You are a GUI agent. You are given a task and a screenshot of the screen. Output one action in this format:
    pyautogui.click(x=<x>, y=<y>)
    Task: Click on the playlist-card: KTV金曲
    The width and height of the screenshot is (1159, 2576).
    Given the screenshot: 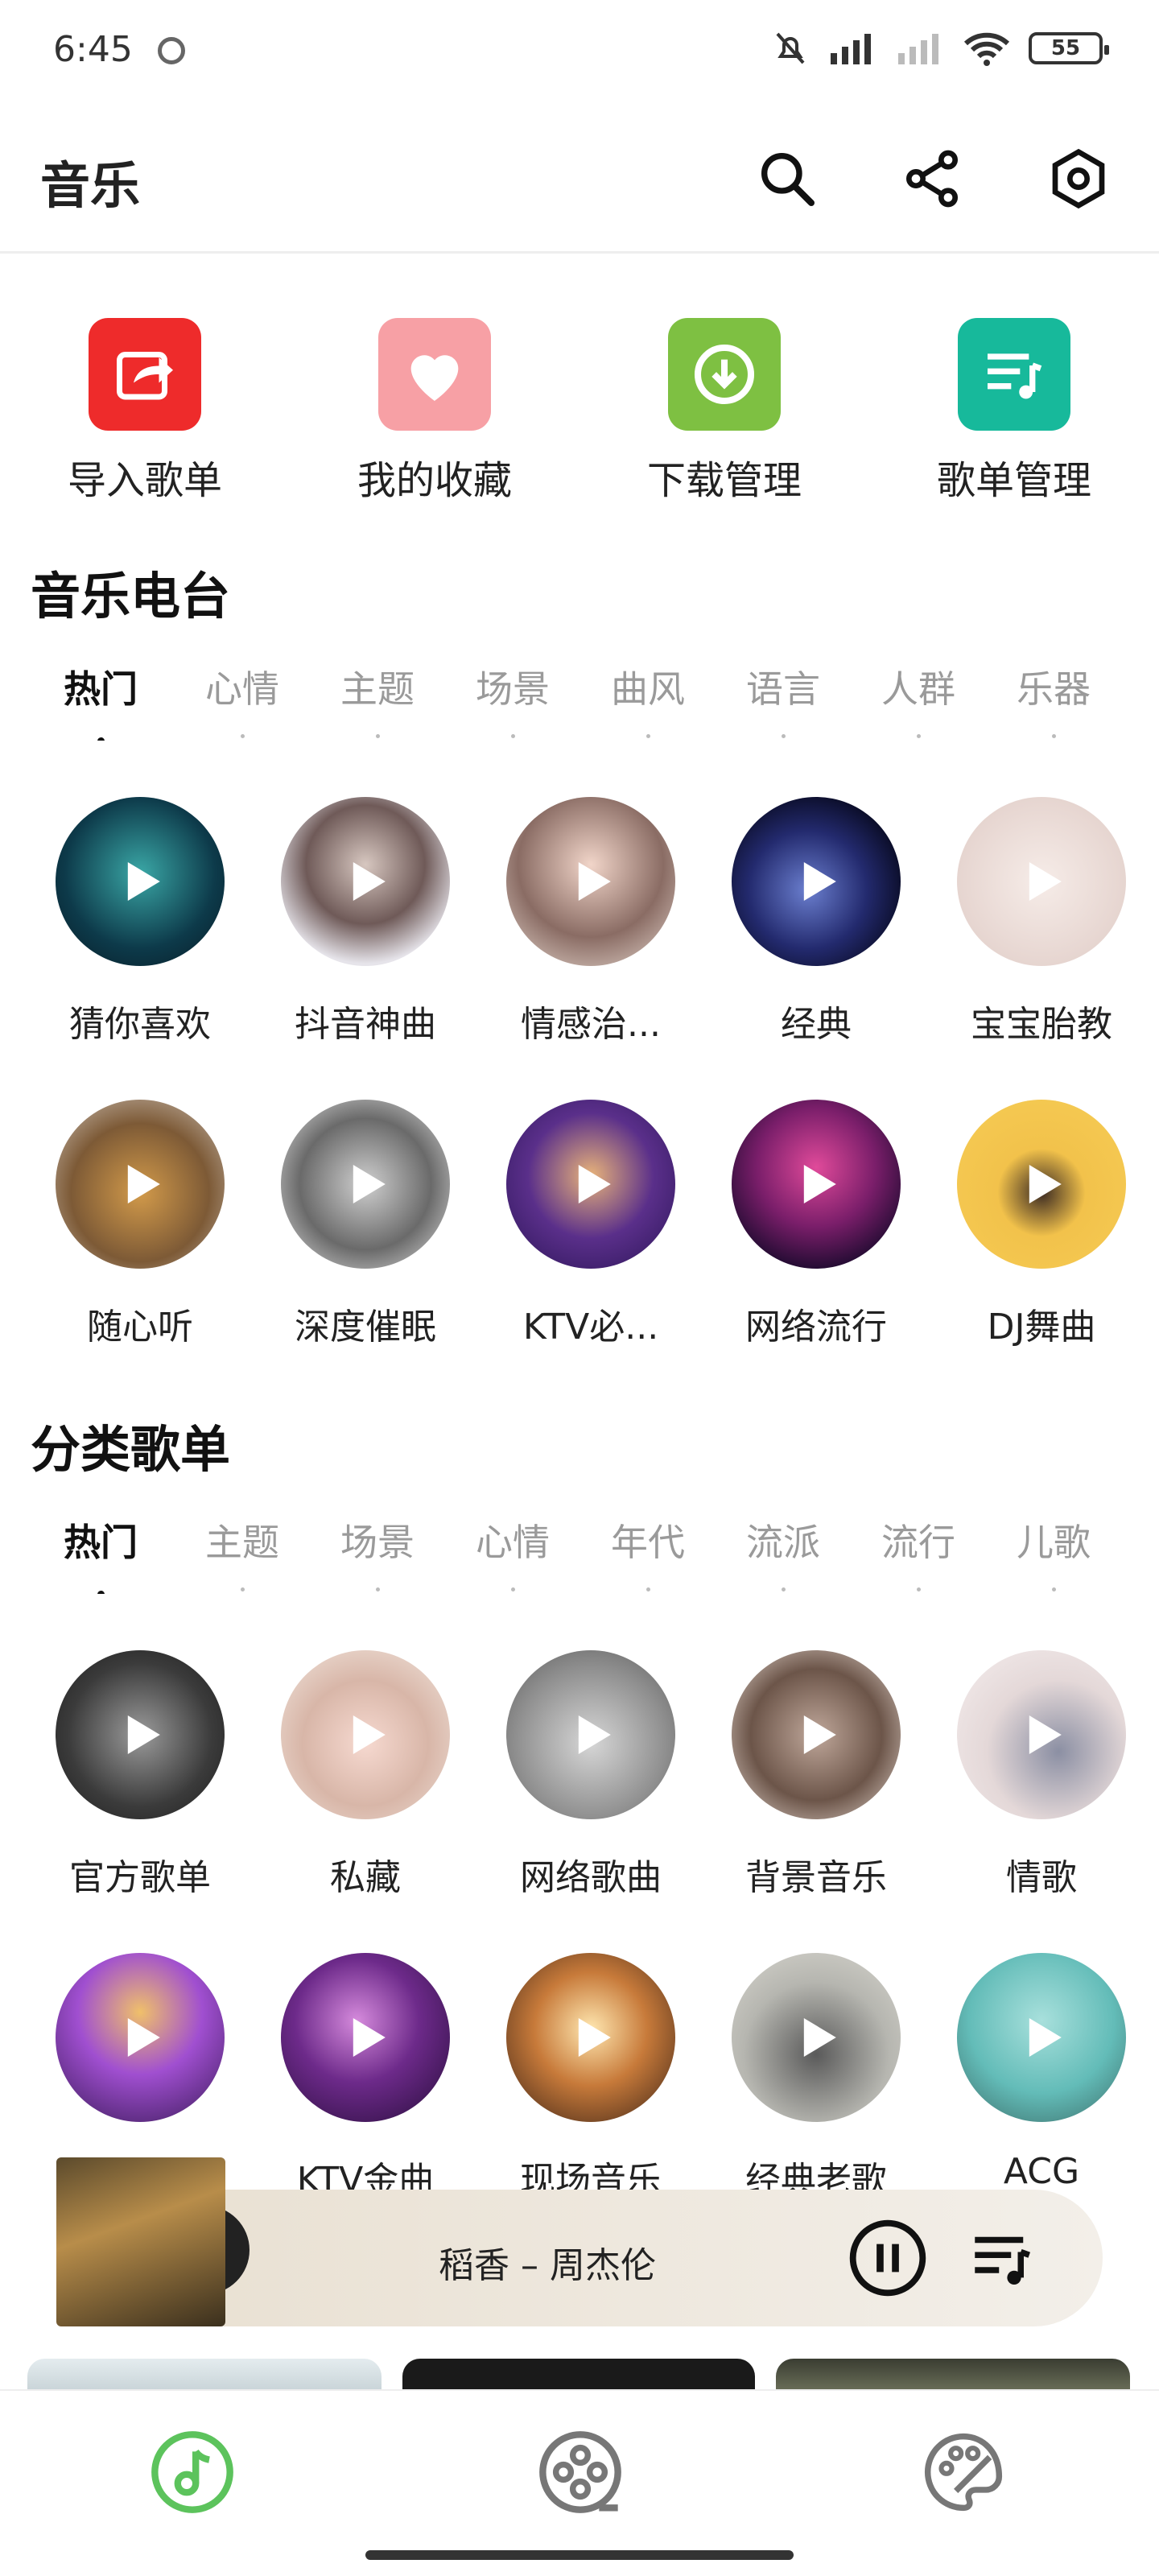 What is the action you would take?
    pyautogui.click(x=365, y=2077)
    